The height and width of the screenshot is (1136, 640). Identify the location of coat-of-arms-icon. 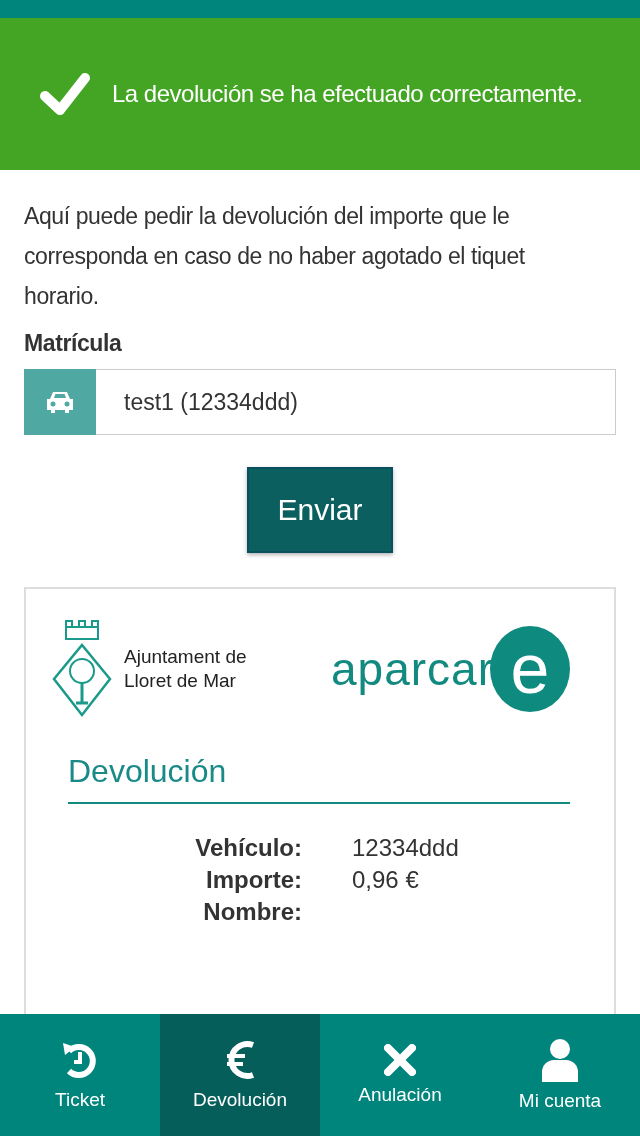
(82, 669).